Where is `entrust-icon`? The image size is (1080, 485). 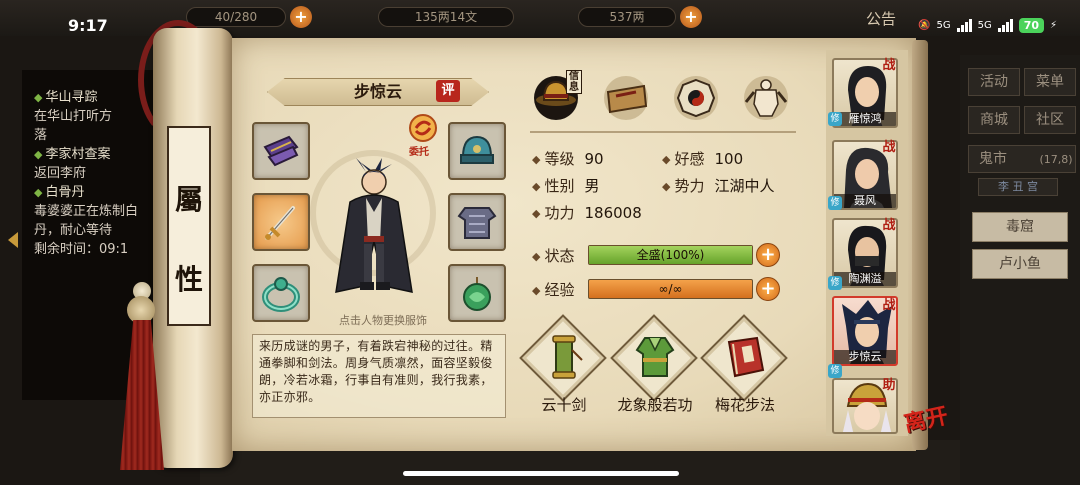
entrust-icon is located at coordinates (423, 128).